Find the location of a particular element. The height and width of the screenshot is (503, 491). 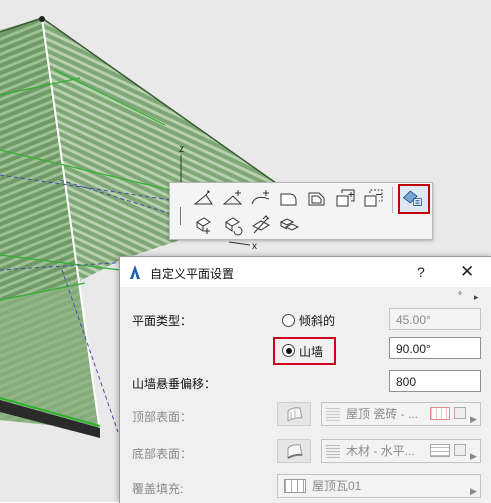

bottom-surface-label: 底部表面： is located at coordinates (162, 454).